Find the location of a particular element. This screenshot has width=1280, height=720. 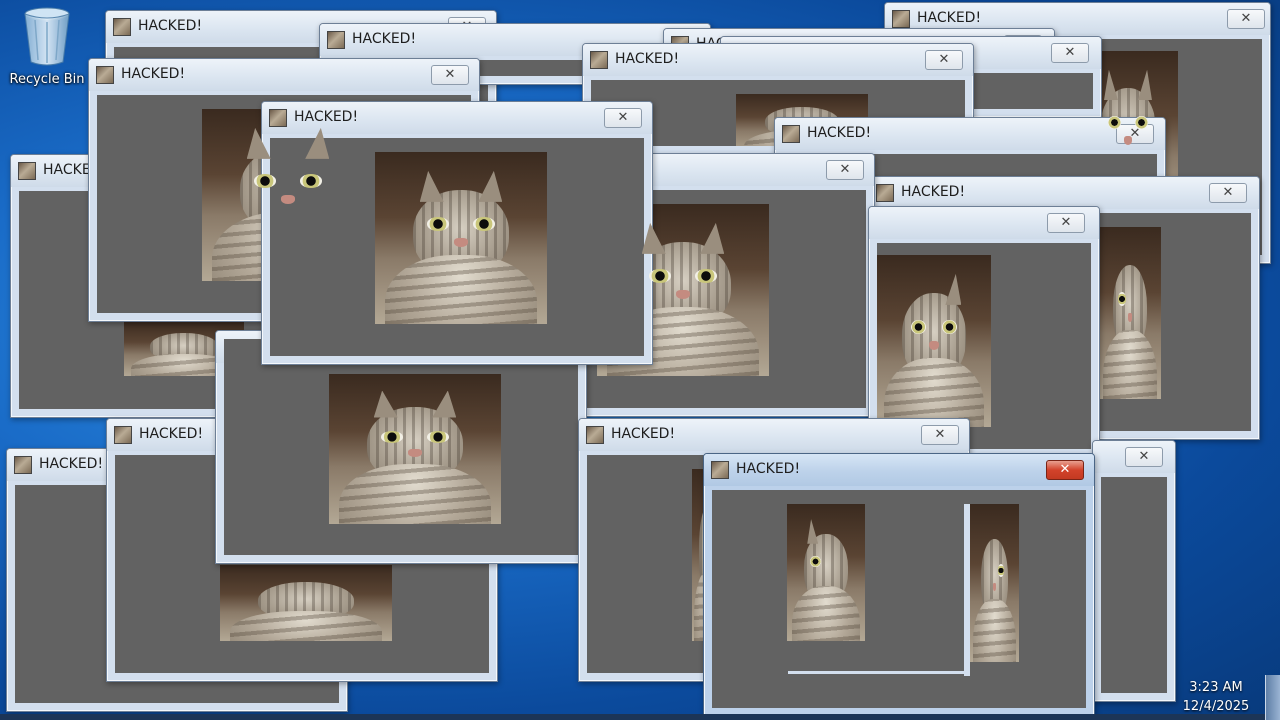

show-desktop-button is located at coordinates (1272, 697).